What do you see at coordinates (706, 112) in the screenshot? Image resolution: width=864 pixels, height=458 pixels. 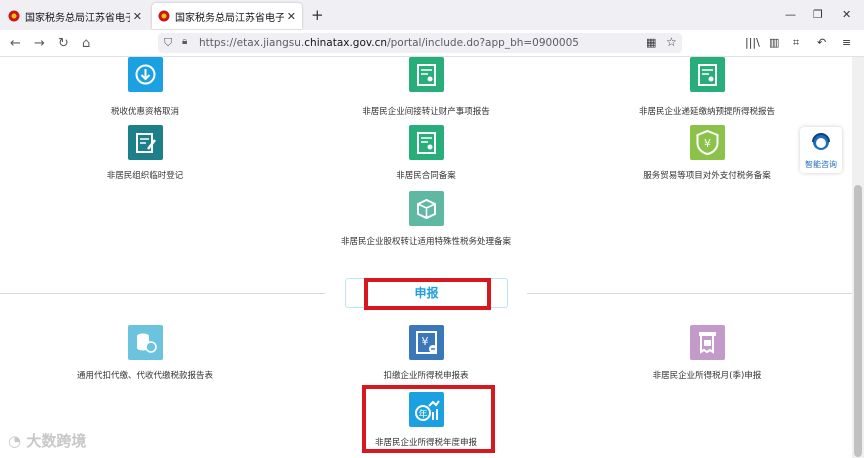 I see `service-label: 非居民企业递延缴纳预提所得税报告` at bounding box center [706, 112].